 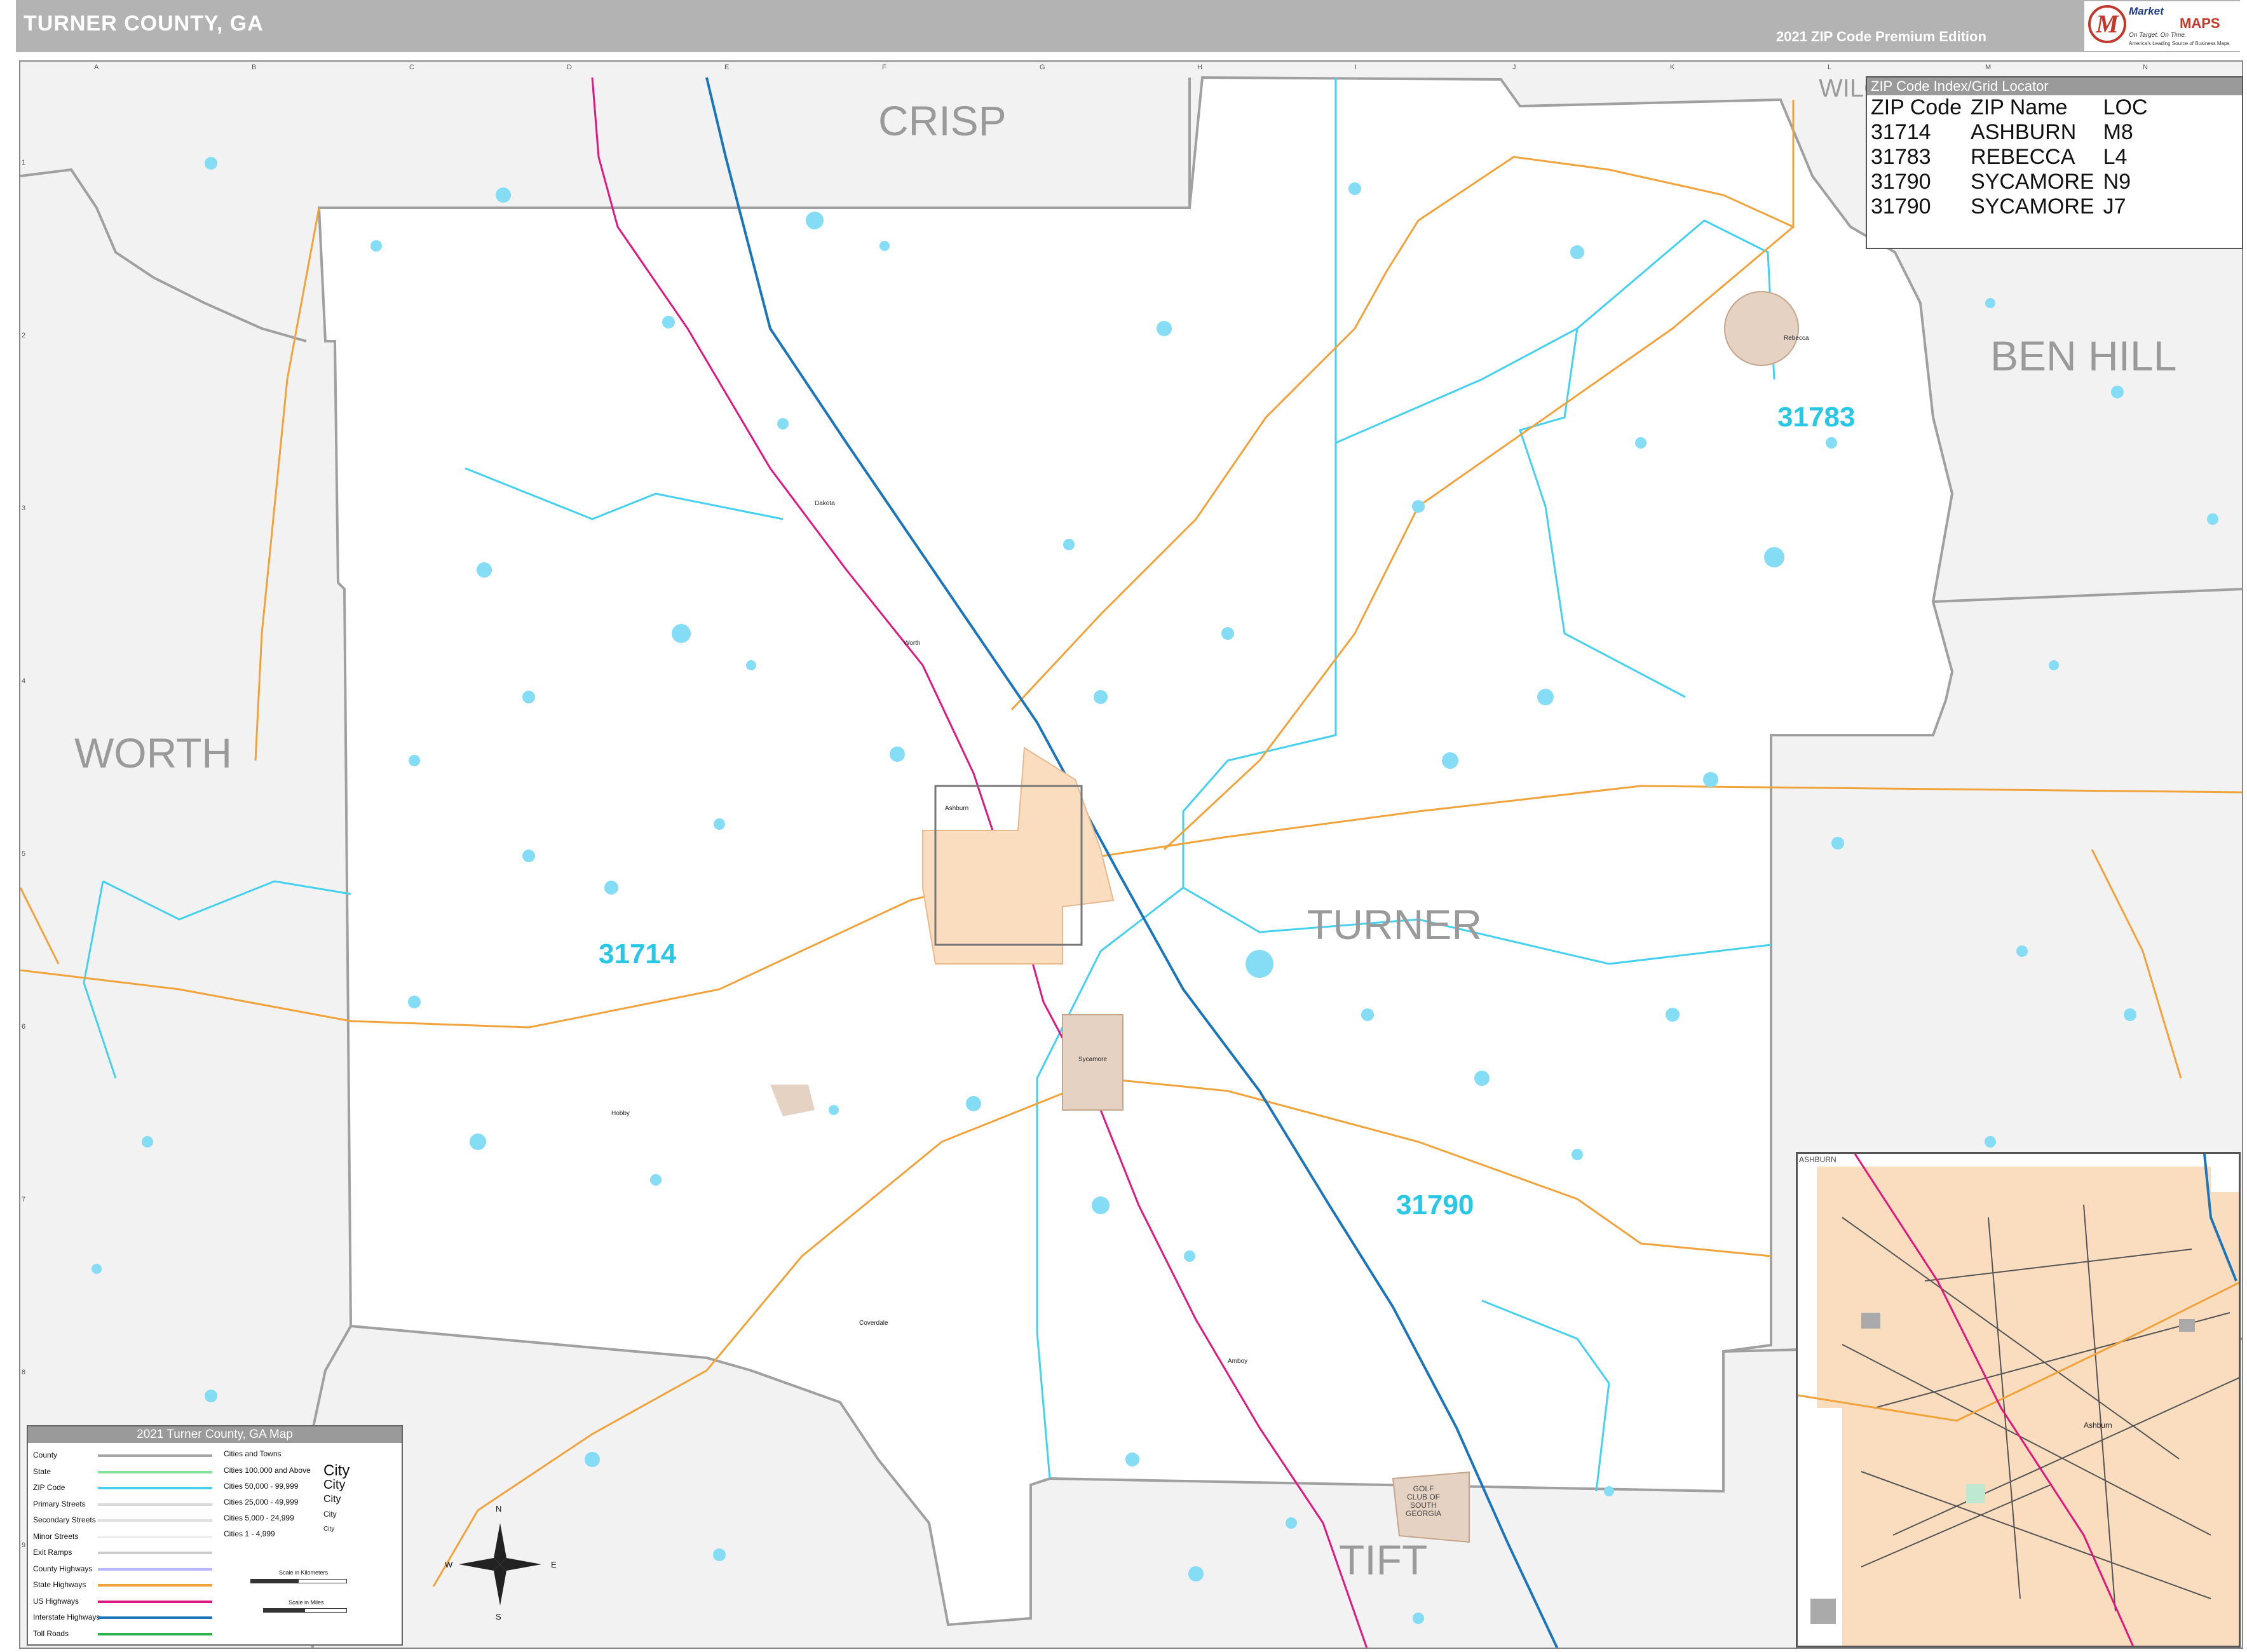 I want to click on legend-item-label: Toll Roads, so click(x=51, y=1633).